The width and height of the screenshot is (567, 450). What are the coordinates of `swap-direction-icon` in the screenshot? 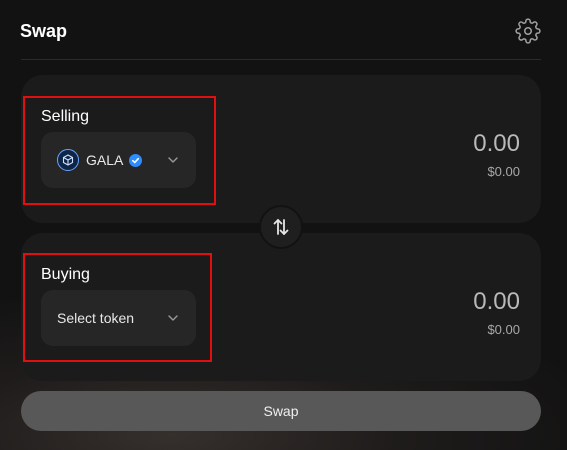 It's located at (281, 227).